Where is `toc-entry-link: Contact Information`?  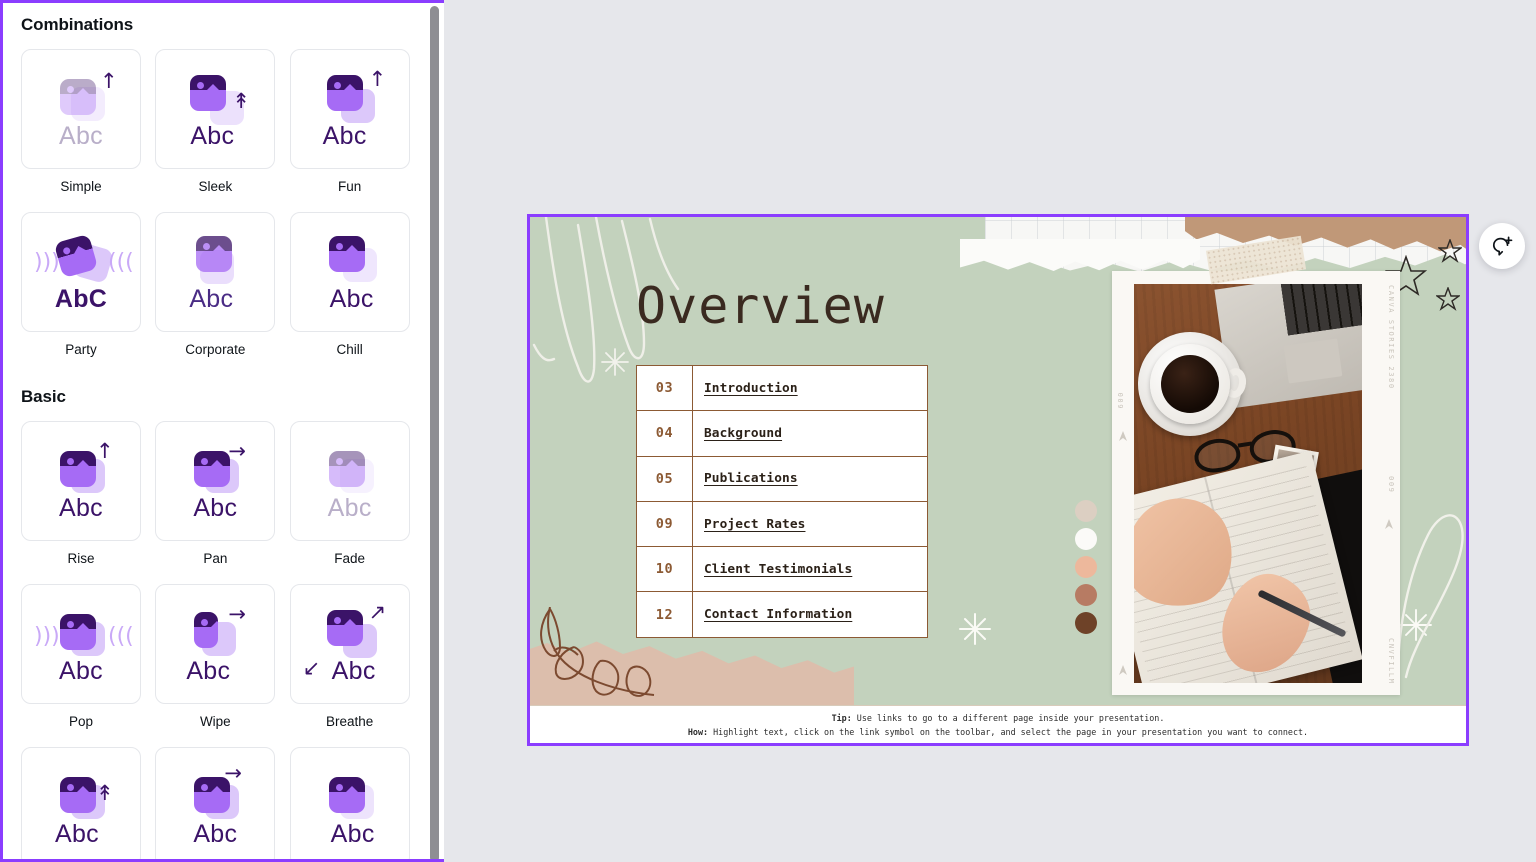
toc-entry-link: Contact Information is located at coordinates (810, 614).